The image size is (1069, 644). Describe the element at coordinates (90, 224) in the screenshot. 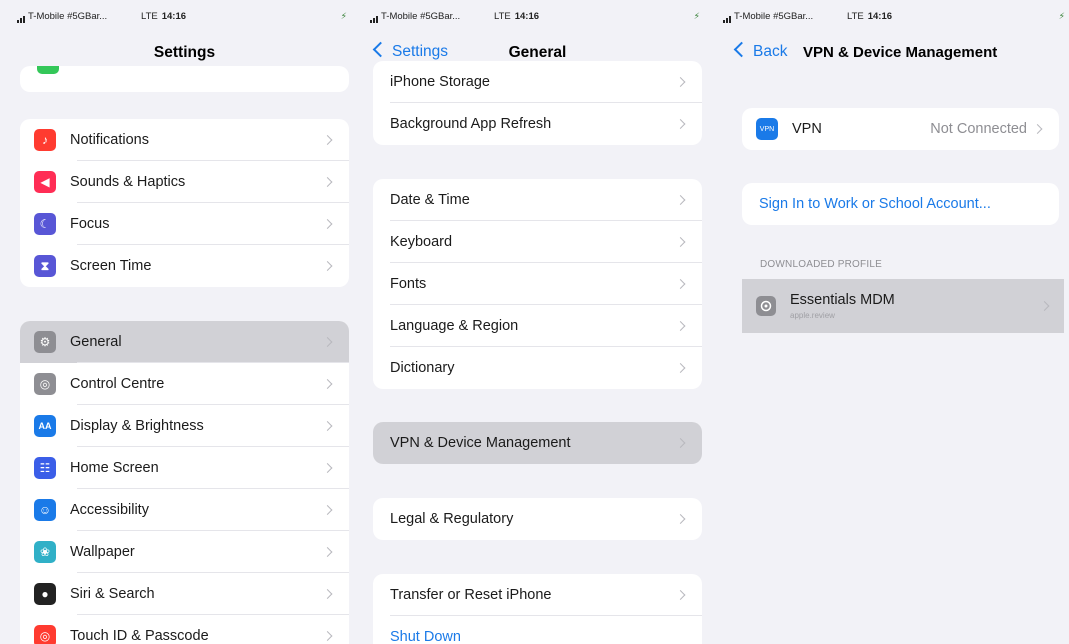

I see `settings-item-label: Focus` at that location.